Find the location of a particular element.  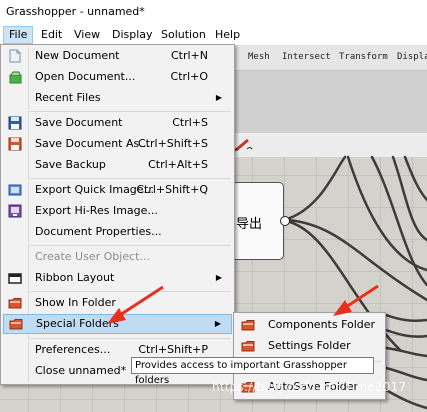

annotation-arrows is located at coordinates (243, 304).